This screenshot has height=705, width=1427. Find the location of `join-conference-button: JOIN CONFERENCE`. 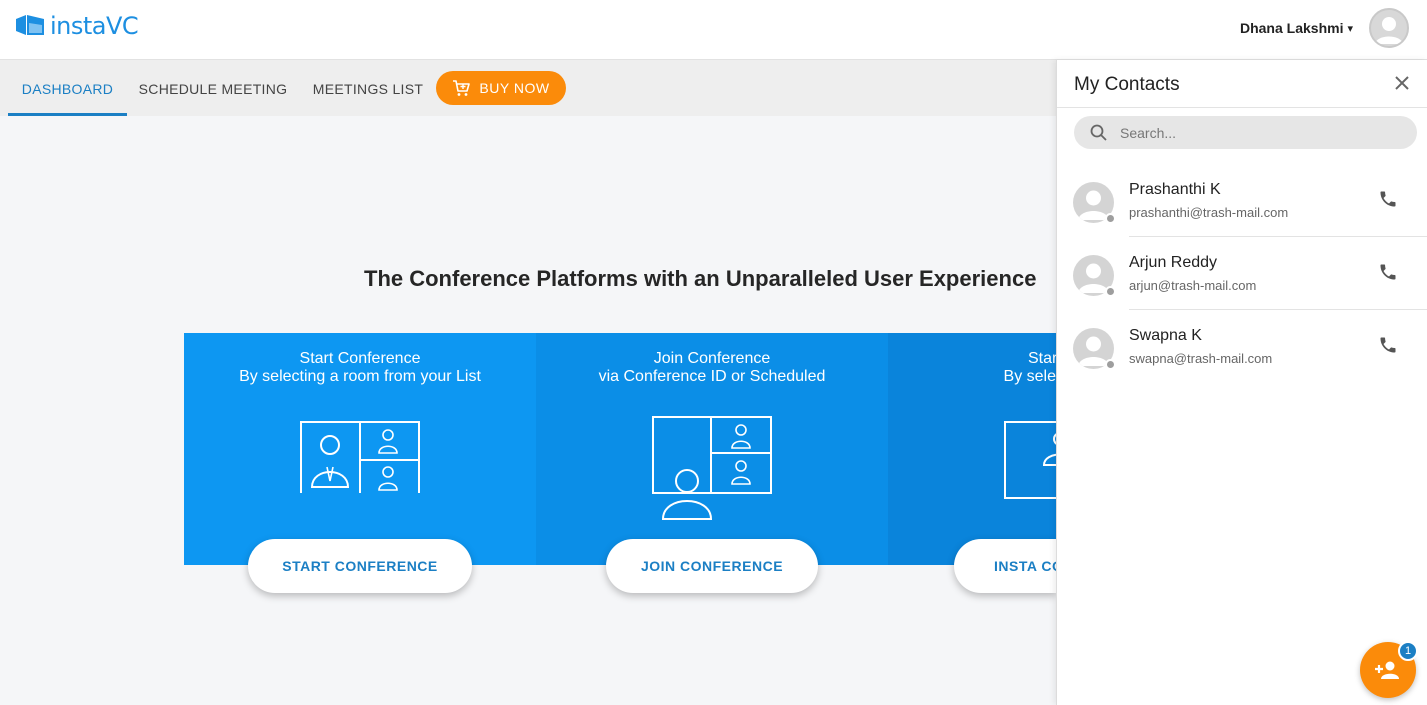

join-conference-button: JOIN CONFERENCE is located at coordinates (712, 566).